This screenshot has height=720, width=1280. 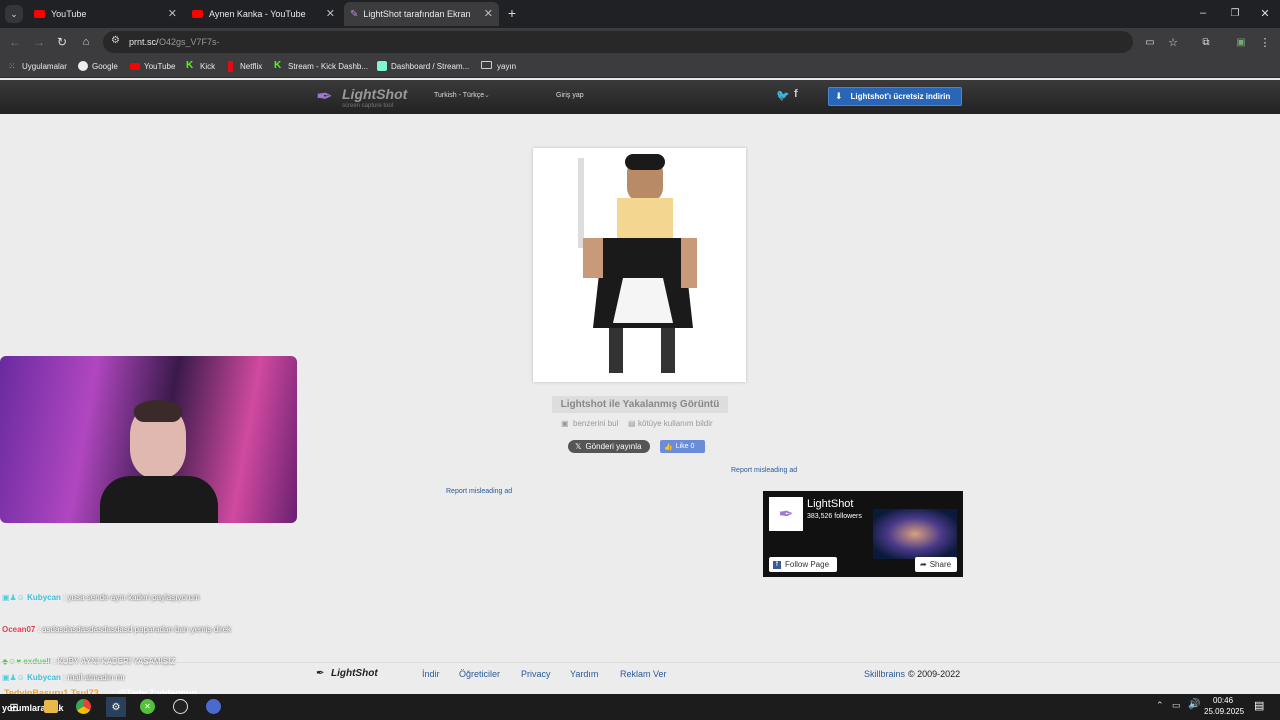 What do you see at coordinates (685, 446) in the screenshot?
I see `like-label: Like 0` at bounding box center [685, 446].